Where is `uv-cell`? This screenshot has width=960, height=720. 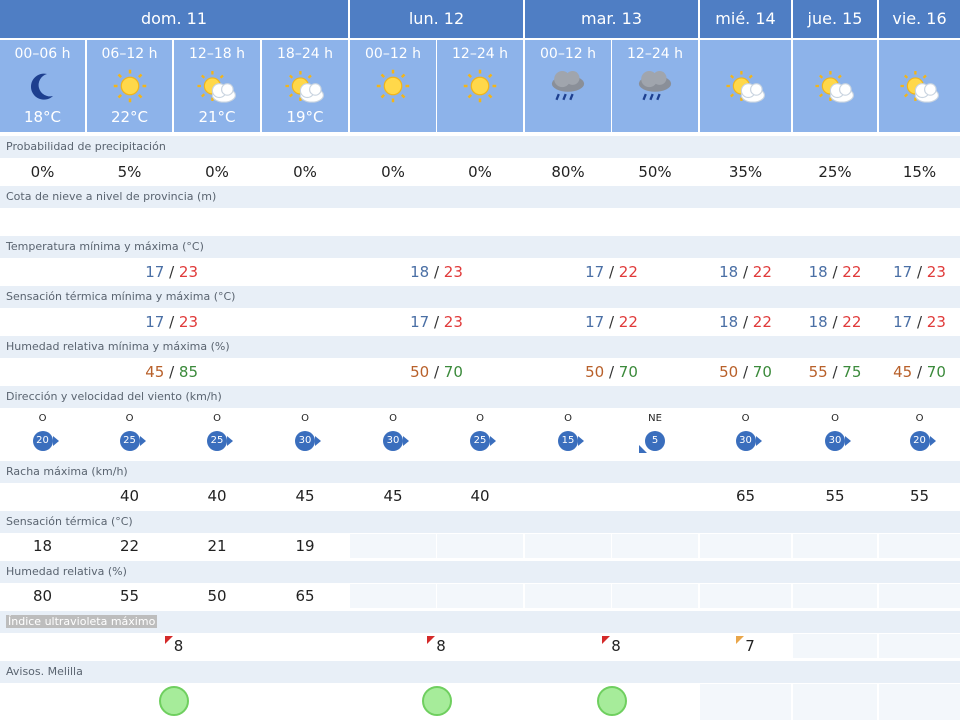
uv-cell is located at coordinates (835, 646).